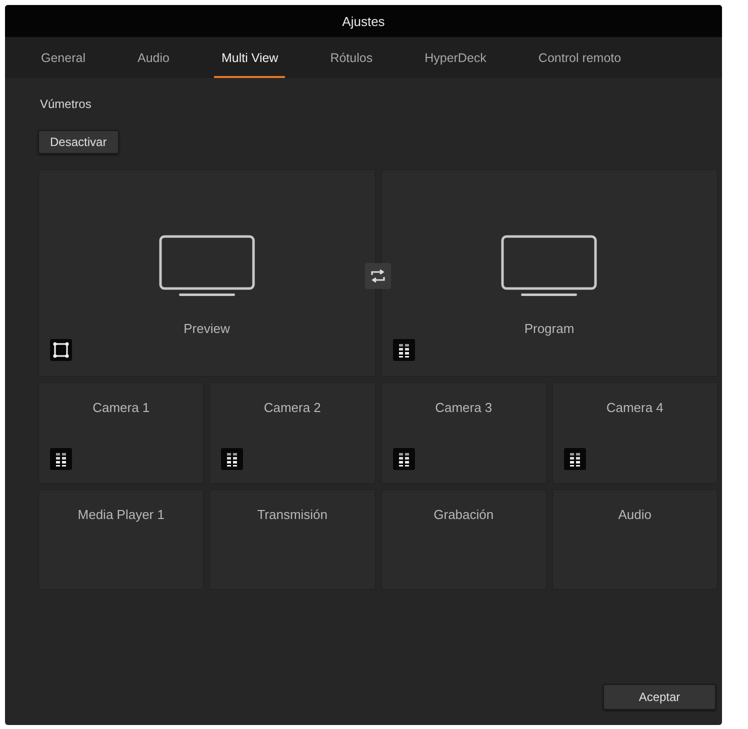 The image size is (748, 729). Describe the element at coordinates (635, 433) in the screenshot. I see `multiview-tile: Camera 4` at that location.